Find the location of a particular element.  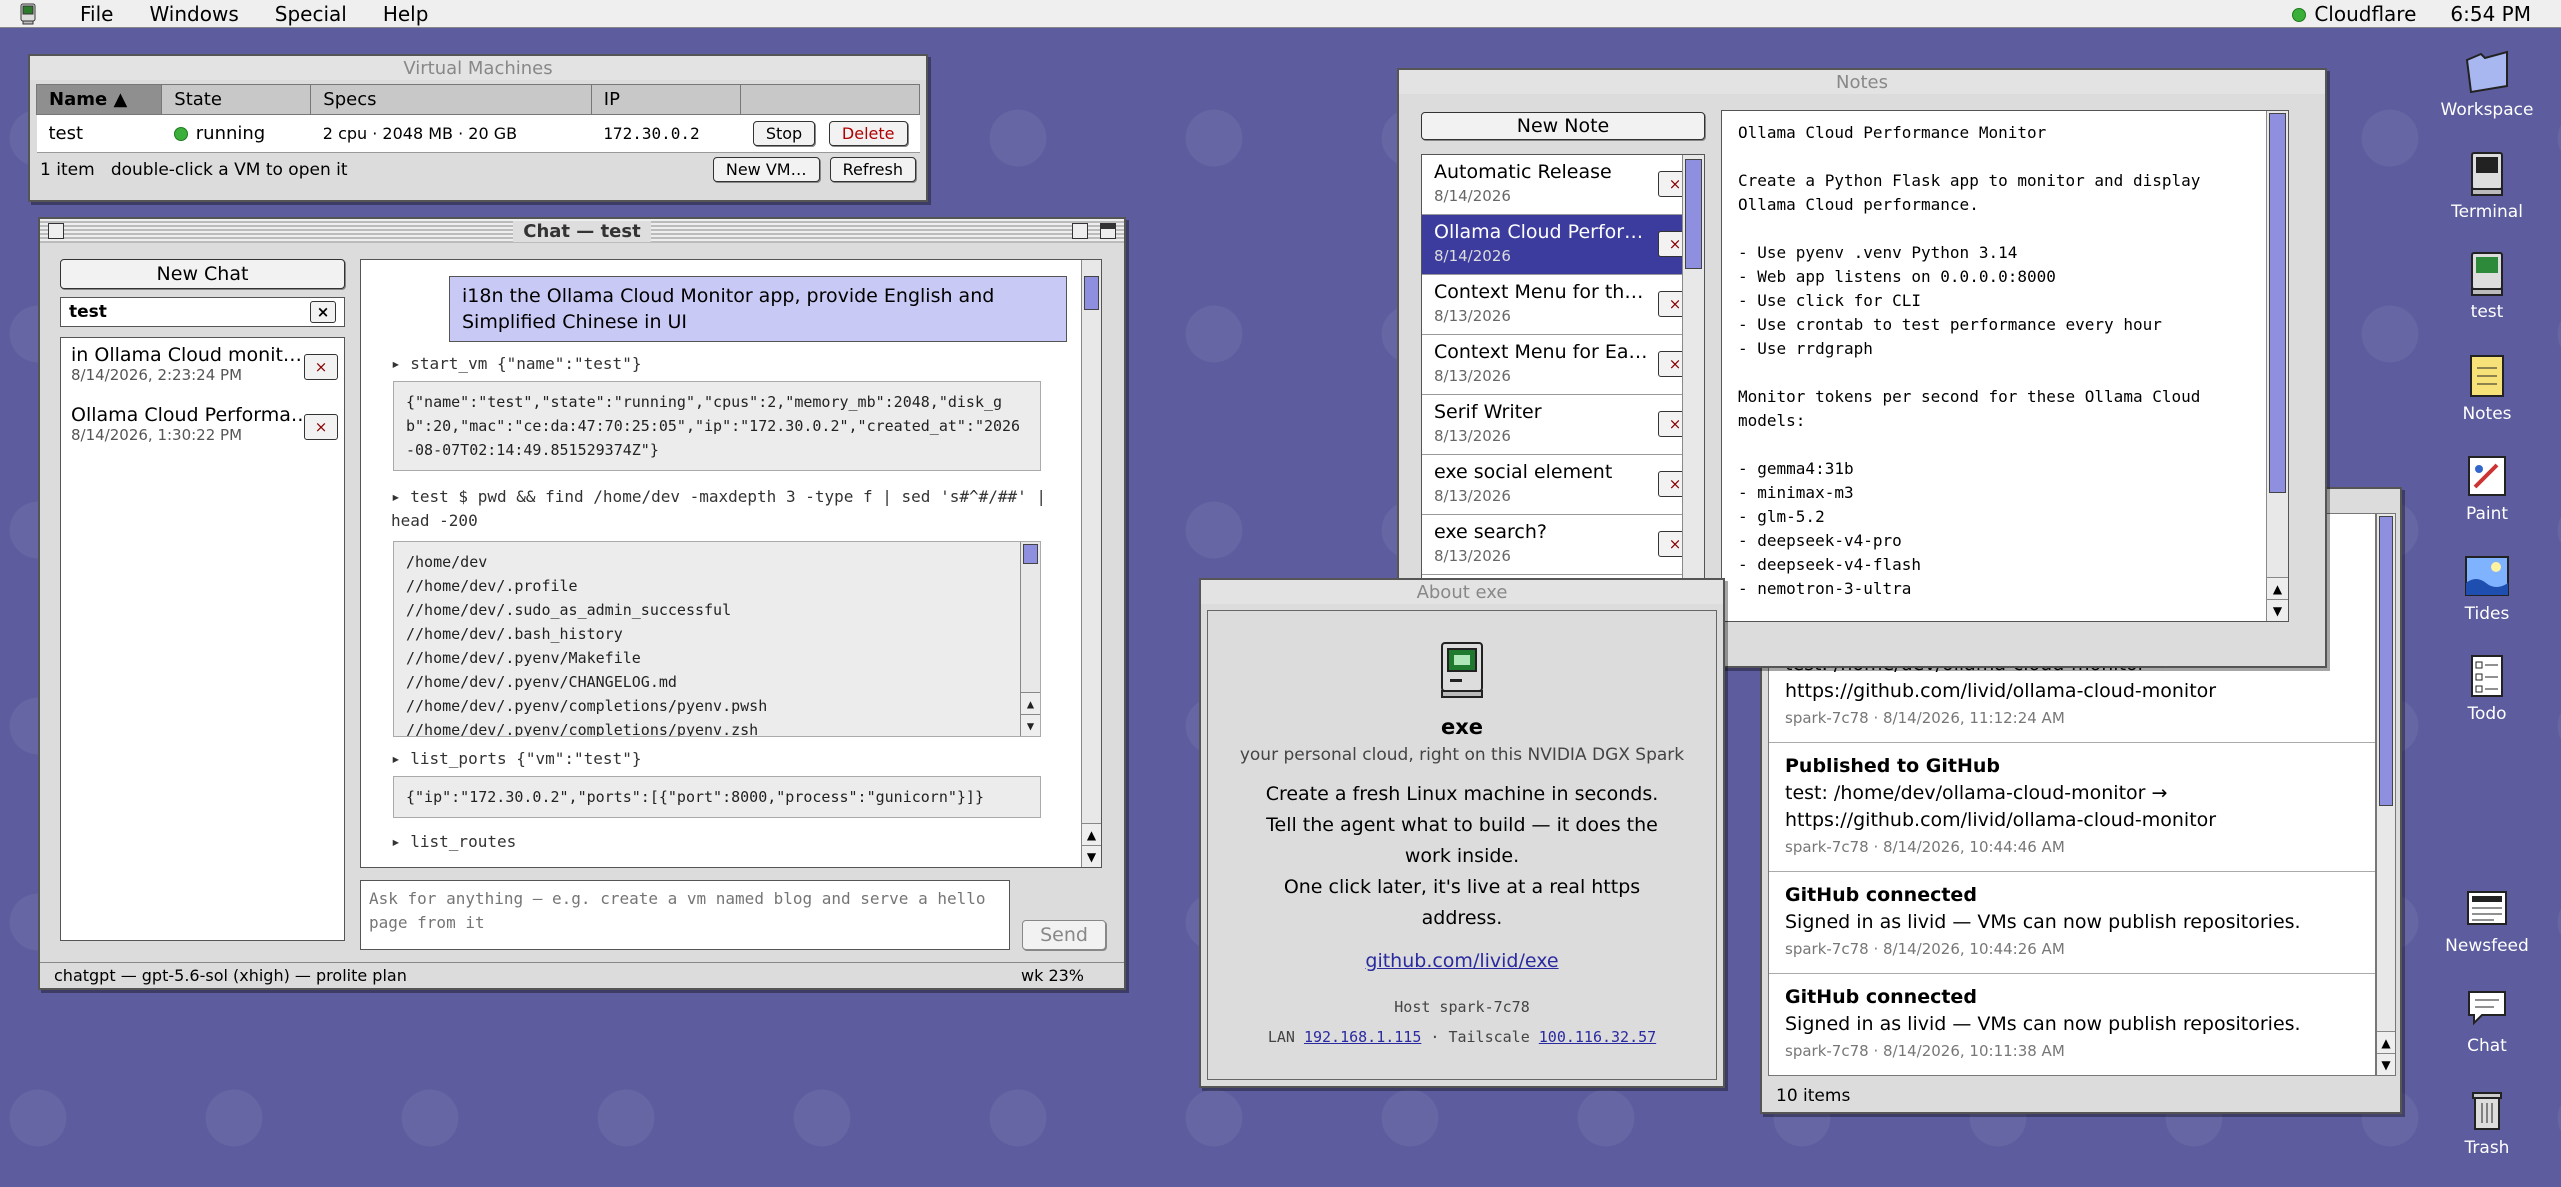

new-chat-button: New Chat is located at coordinates (202, 274).